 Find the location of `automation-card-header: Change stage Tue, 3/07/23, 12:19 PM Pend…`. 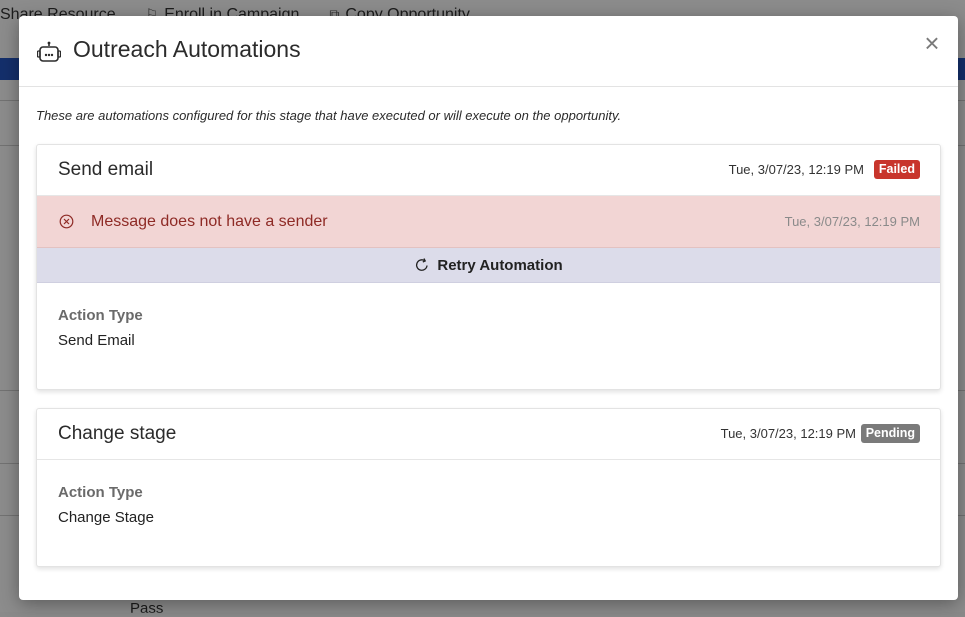

automation-card-header: Change stage Tue, 3/07/23, 12:19 PM Pend… is located at coordinates (488, 434).